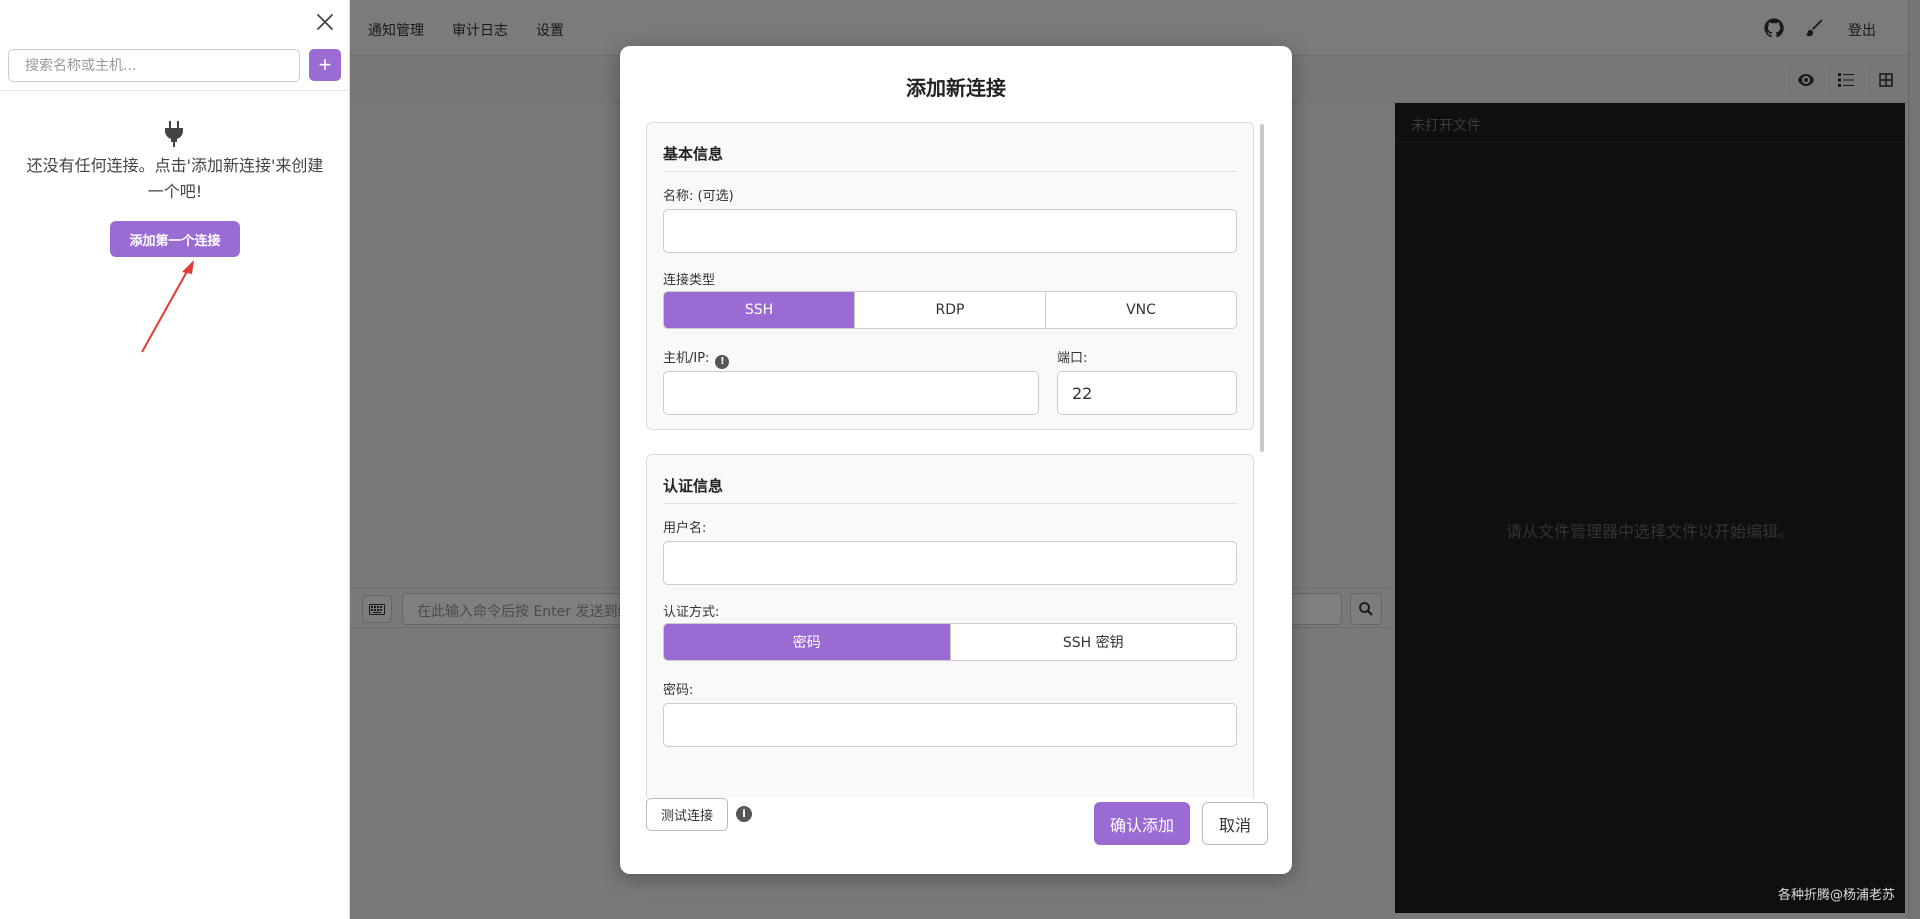  What do you see at coordinates (950, 231) in the screenshot?
I see `name-field` at bounding box center [950, 231].